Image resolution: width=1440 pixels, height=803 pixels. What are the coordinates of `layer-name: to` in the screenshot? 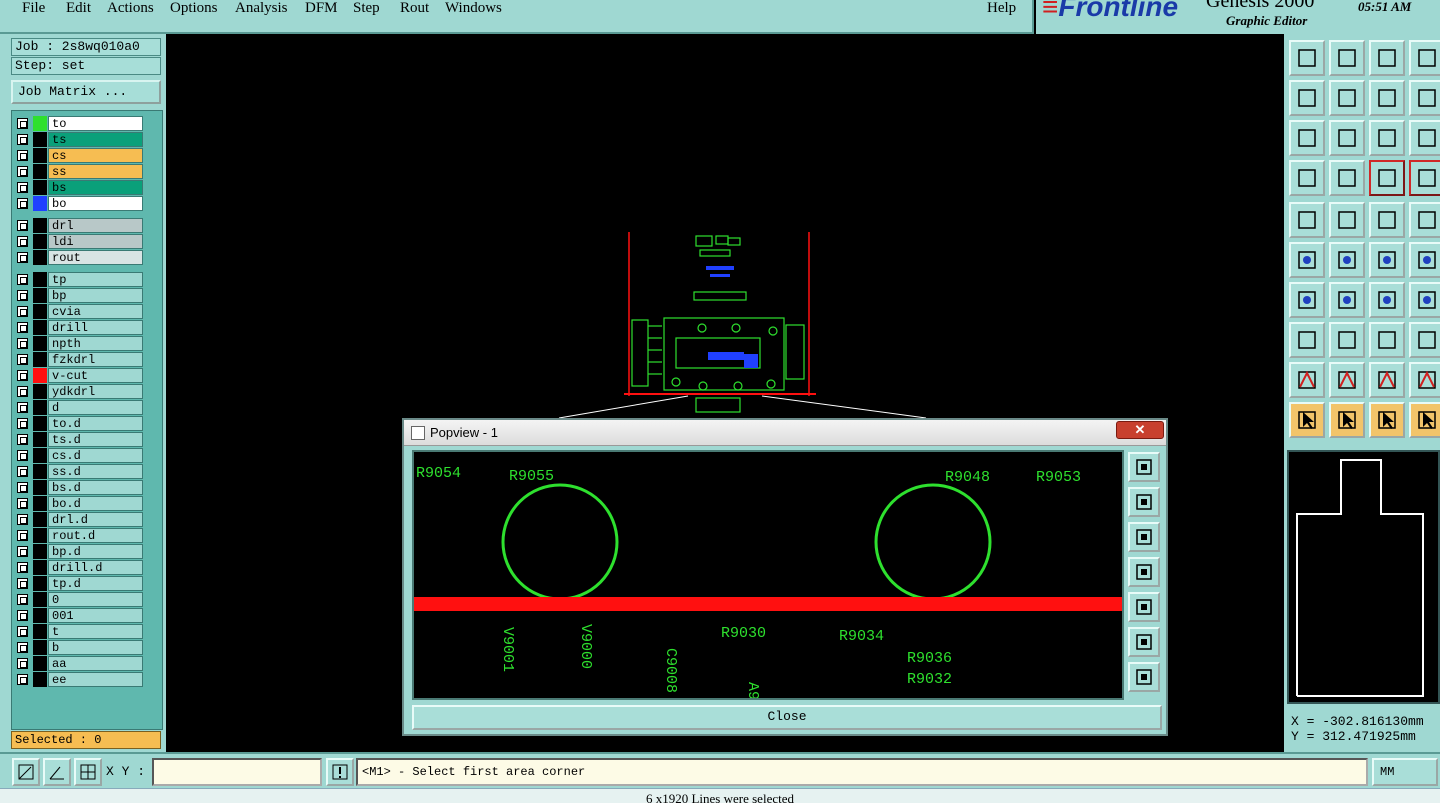 It's located at (95, 123).